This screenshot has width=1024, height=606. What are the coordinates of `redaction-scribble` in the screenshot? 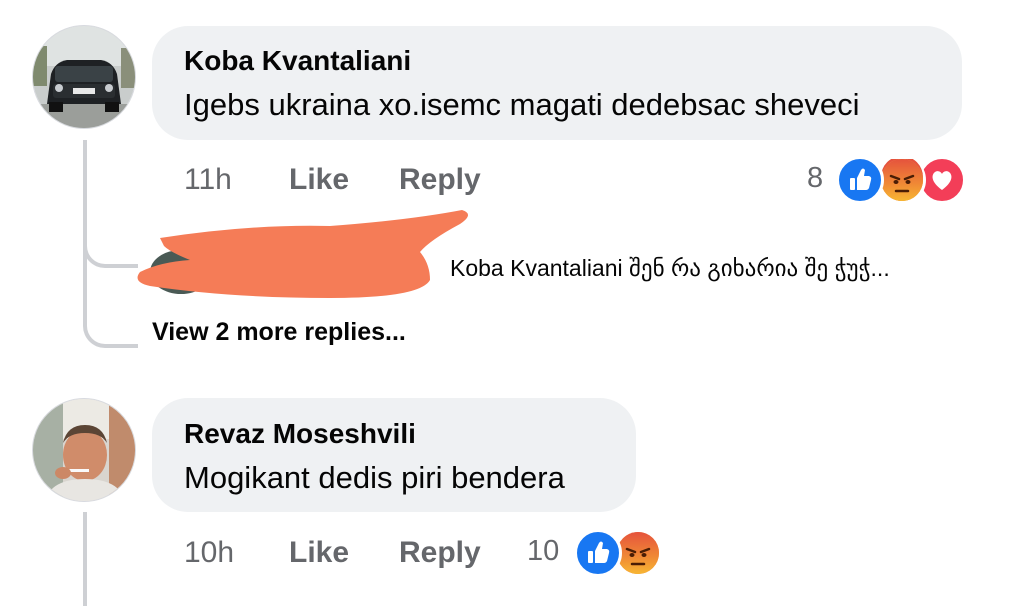 It's located at (303, 254).